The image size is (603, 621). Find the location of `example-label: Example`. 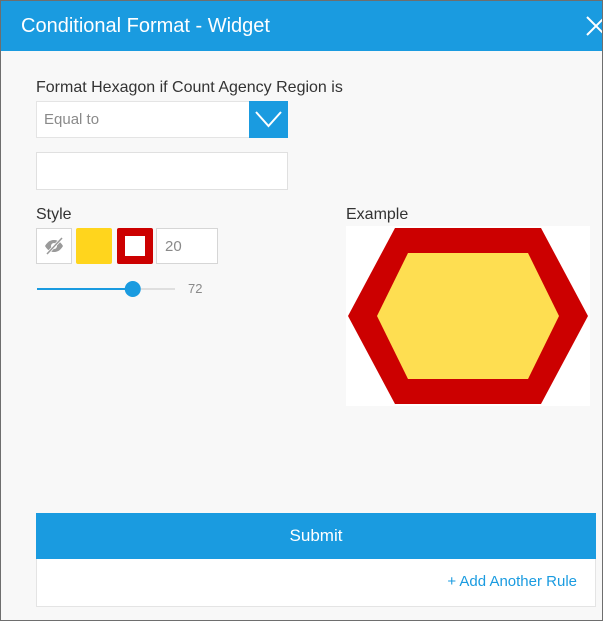

example-label: Example is located at coordinates (377, 214).